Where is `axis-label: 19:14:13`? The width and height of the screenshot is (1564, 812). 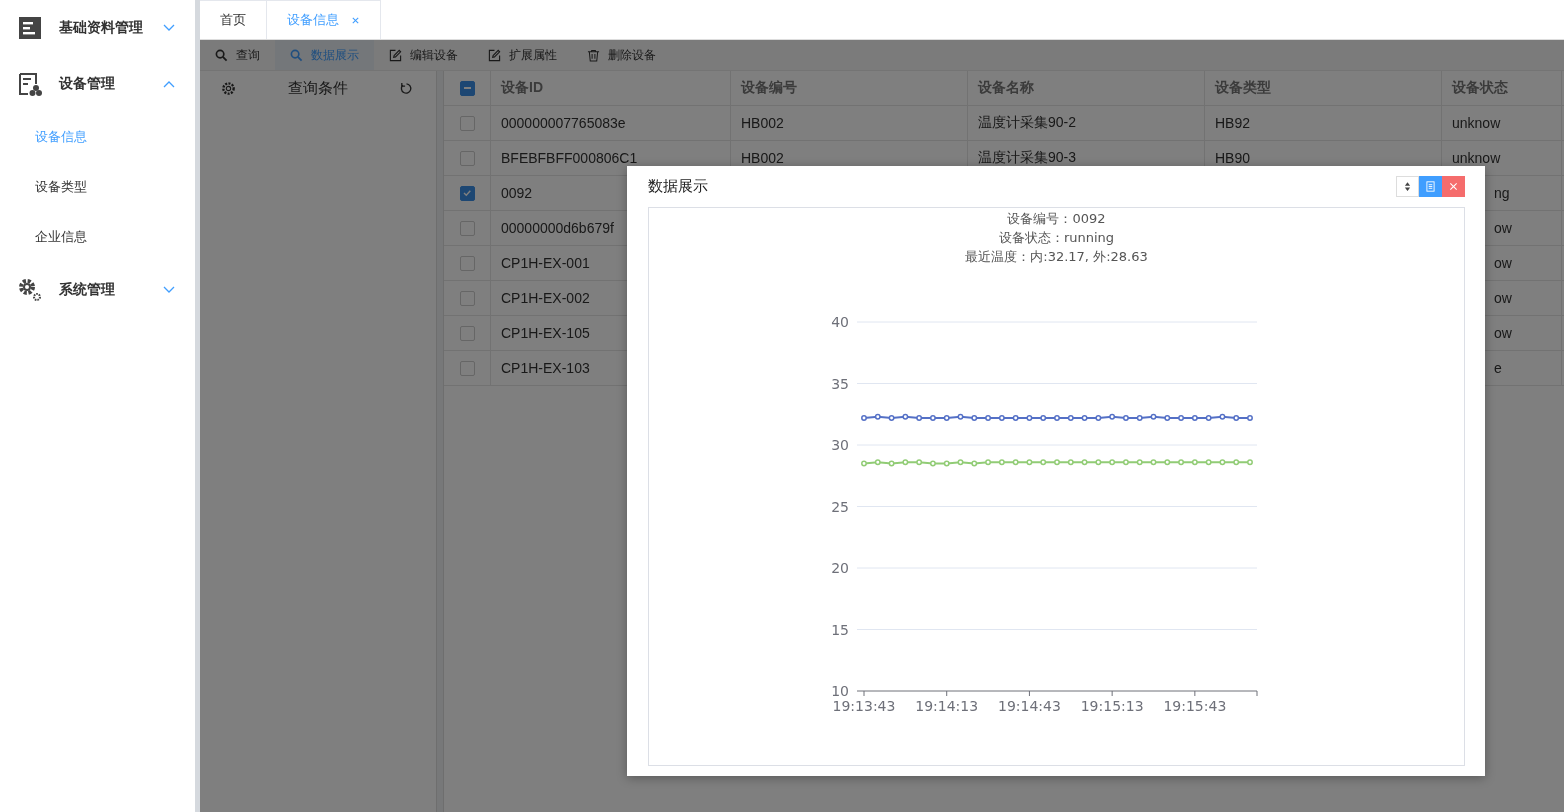
axis-label: 19:14:13 is located at coordinates (947, 706).